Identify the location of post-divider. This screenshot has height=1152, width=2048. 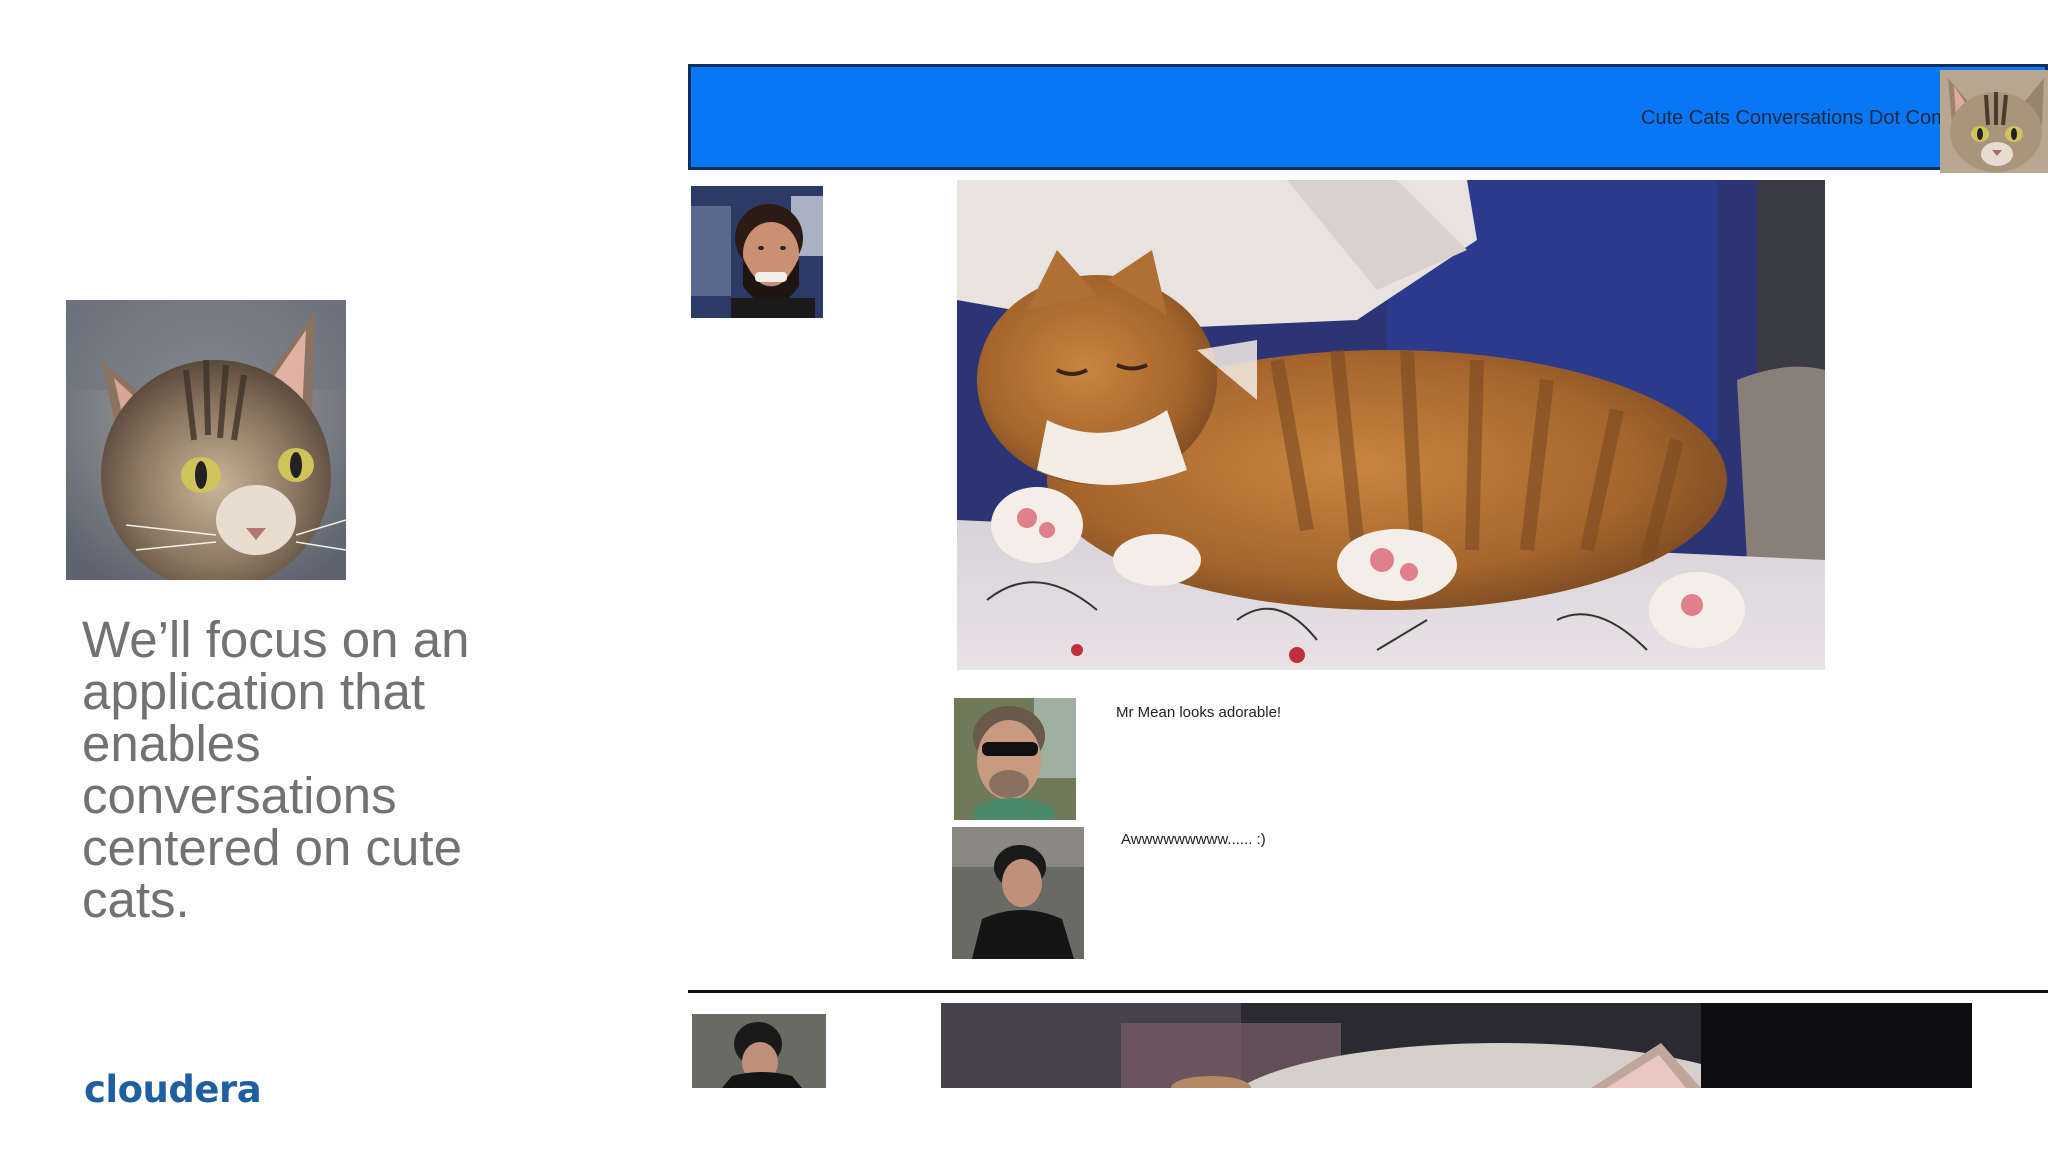
(1368, 991).